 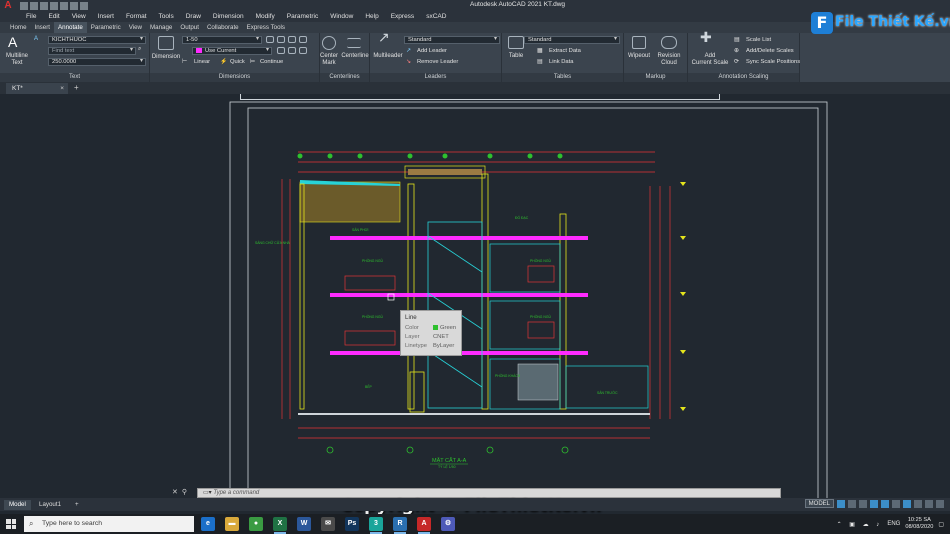 I want to click on menu-format: Format, so click(x=136, y=16).